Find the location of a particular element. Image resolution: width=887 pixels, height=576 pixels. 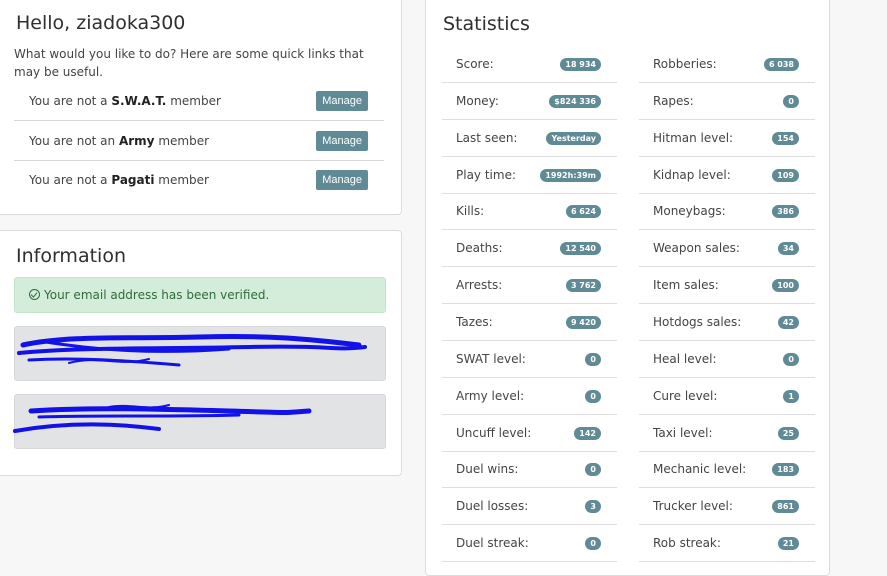

membership-text: You are not a S.W.A.T. member is located at coordinates (125, 101).